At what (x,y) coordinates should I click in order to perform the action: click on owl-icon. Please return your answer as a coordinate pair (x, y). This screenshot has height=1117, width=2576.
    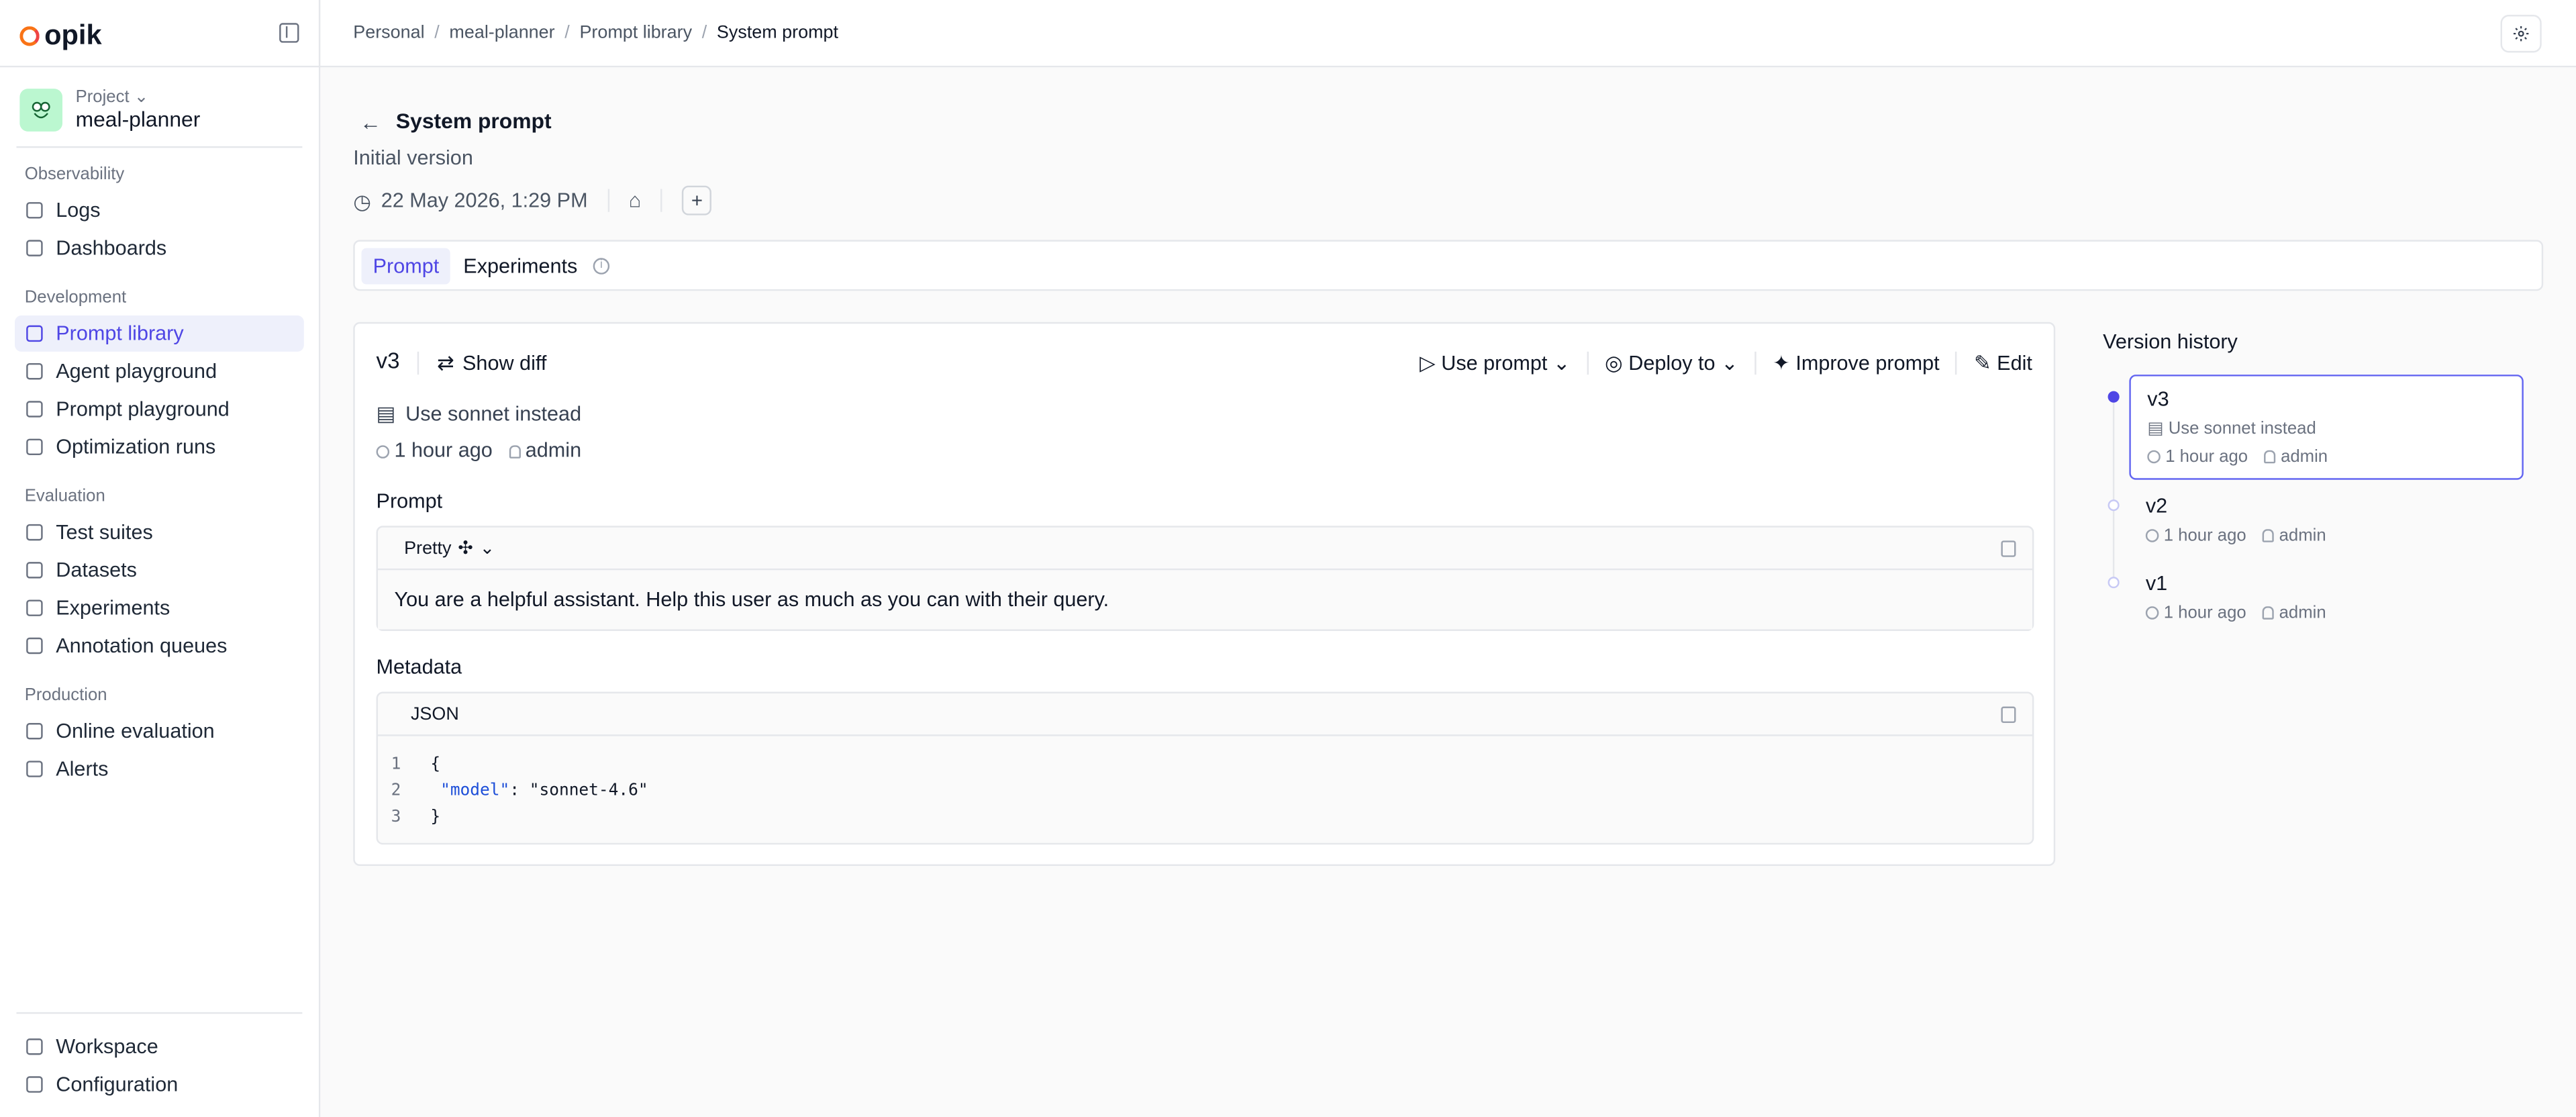
    Looking at the image, I should click on (41, 109).